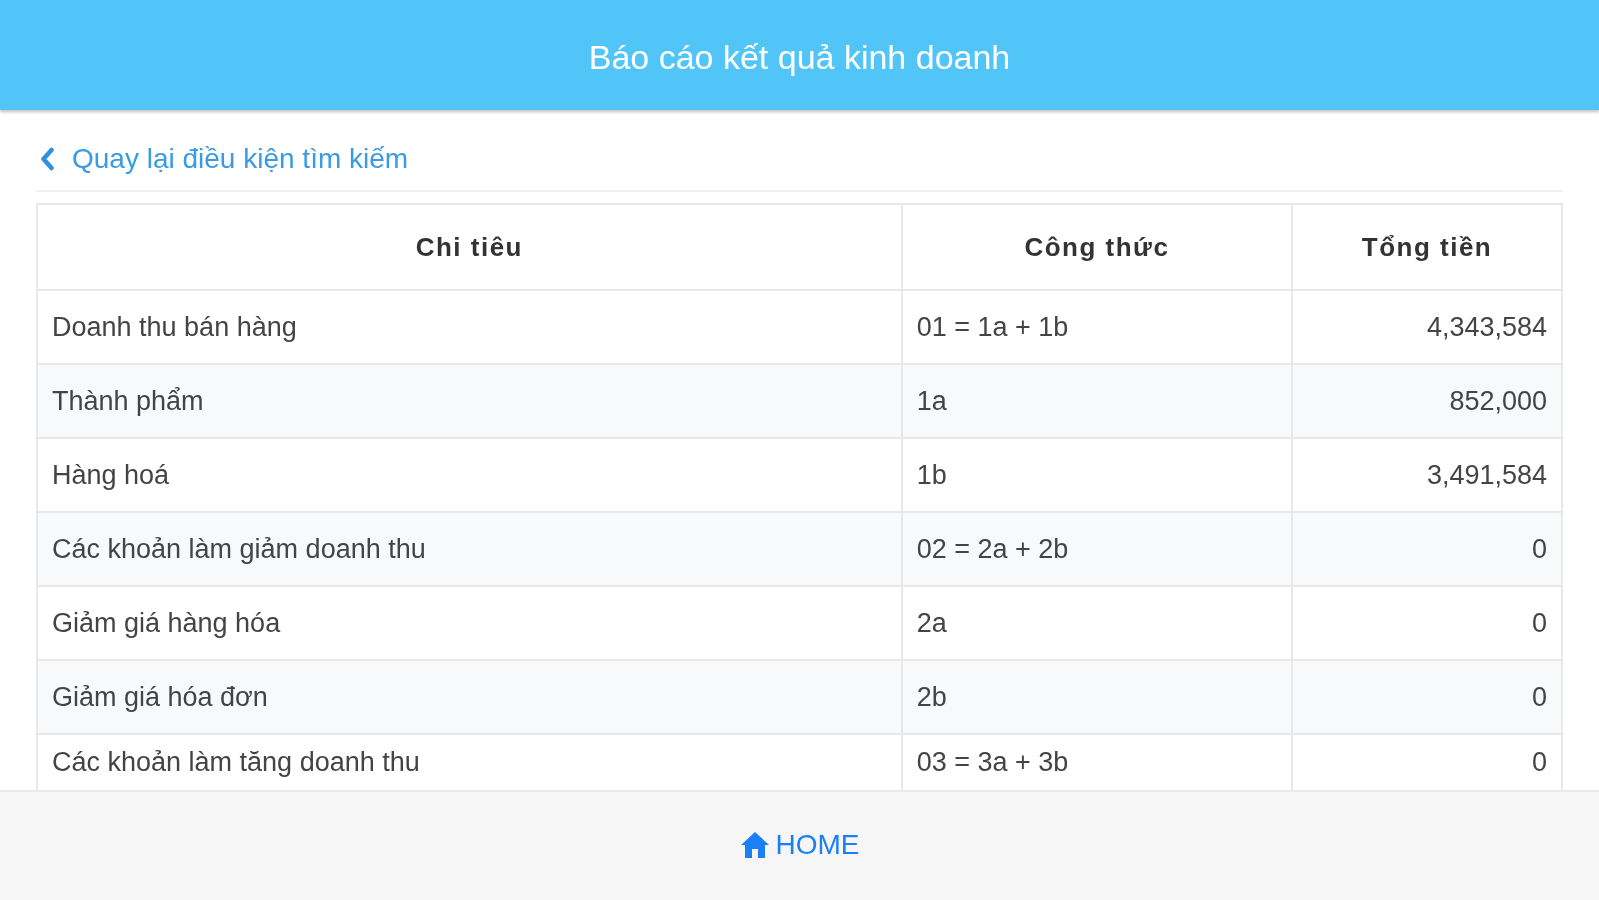 This screenshot has height=900, width=1599. What do you see at coordinates (1097, 247) in the screenshot?
I see `column-header: Công thức` at bounding box center [1097, 247].